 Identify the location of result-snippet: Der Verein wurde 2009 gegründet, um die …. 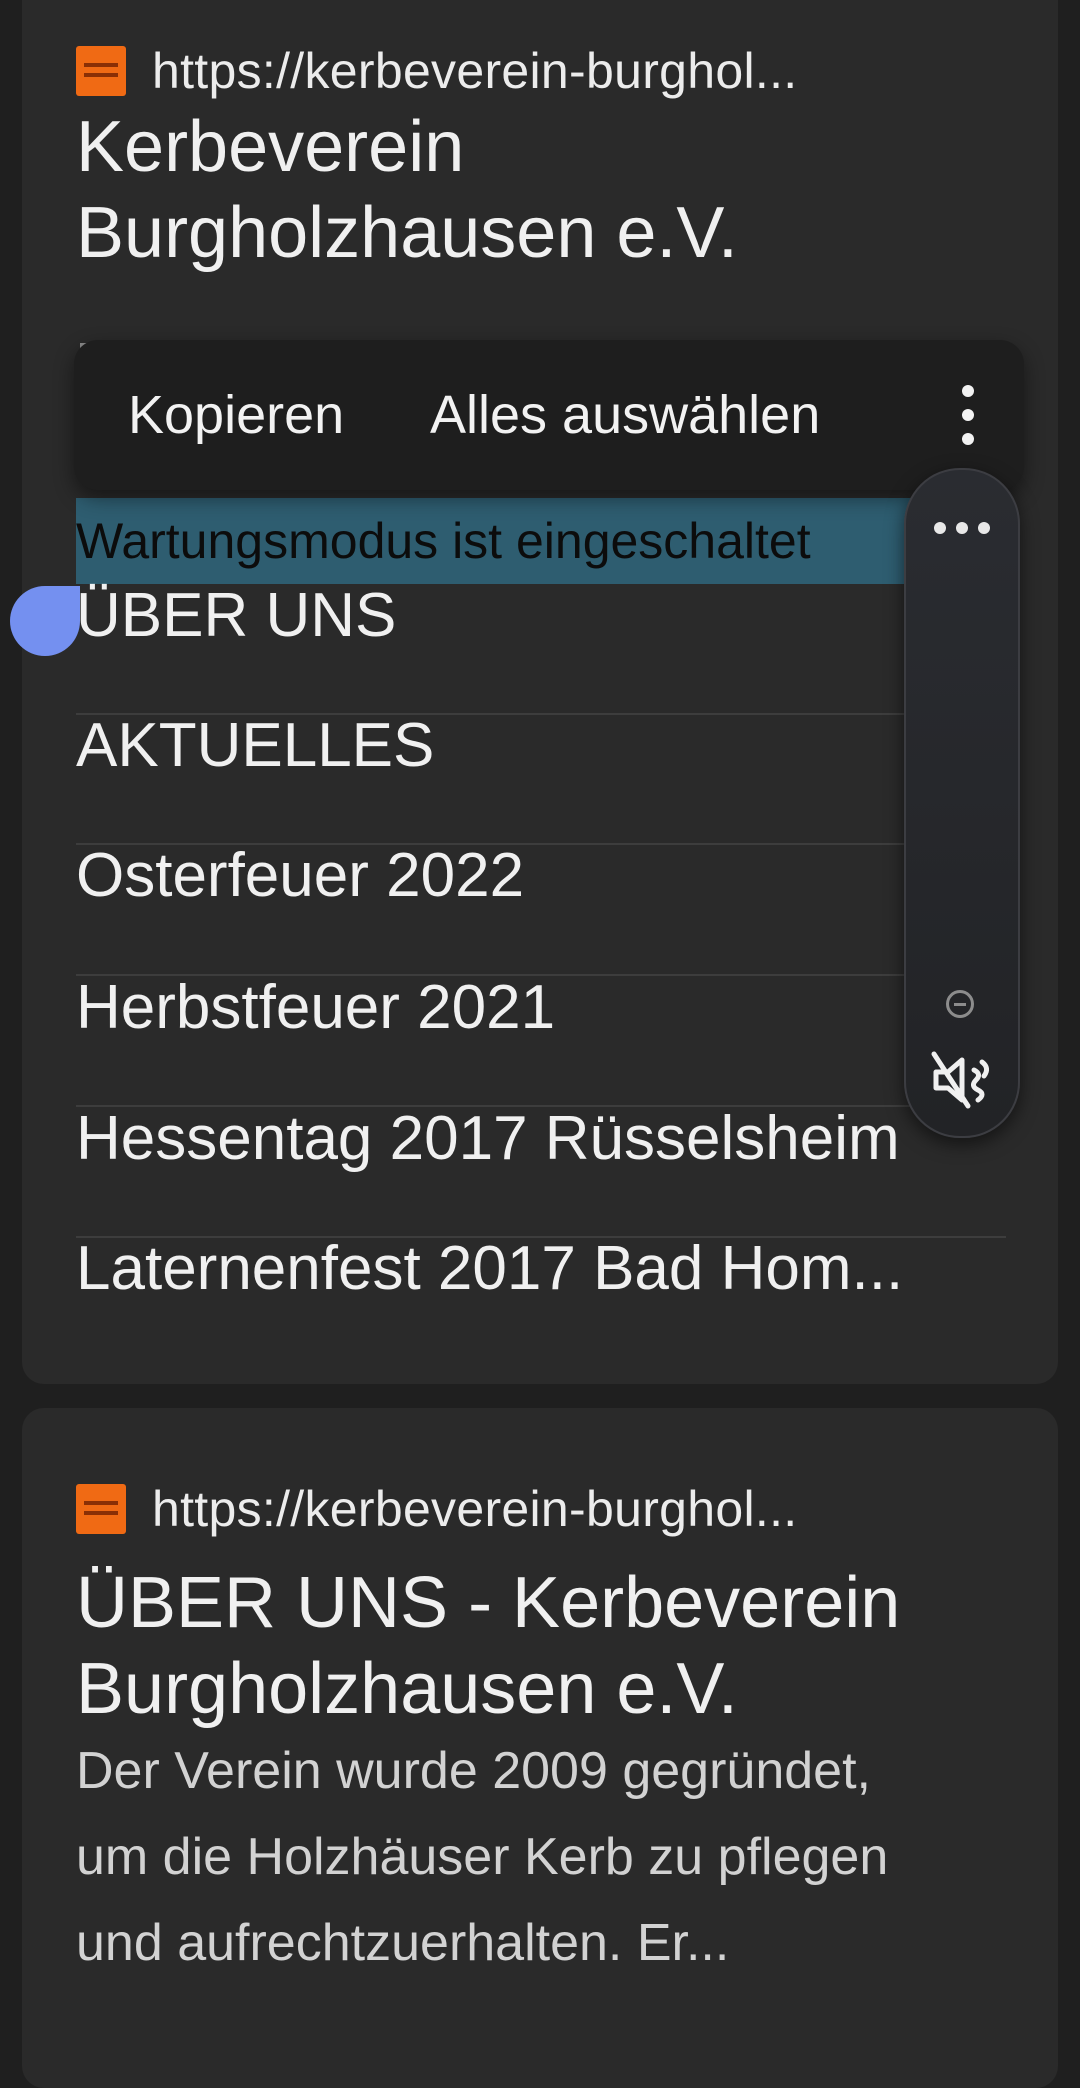
(556, 1857).